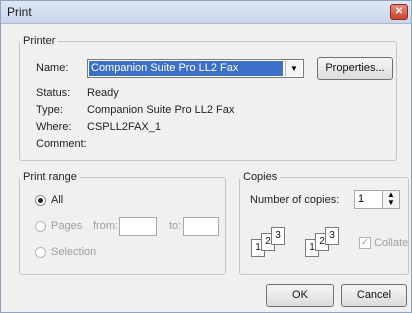  What do you see at coordinates (39, 41) in the screenshot?
I see `printer-group-label: Printer` at bounding box center [39, 41].